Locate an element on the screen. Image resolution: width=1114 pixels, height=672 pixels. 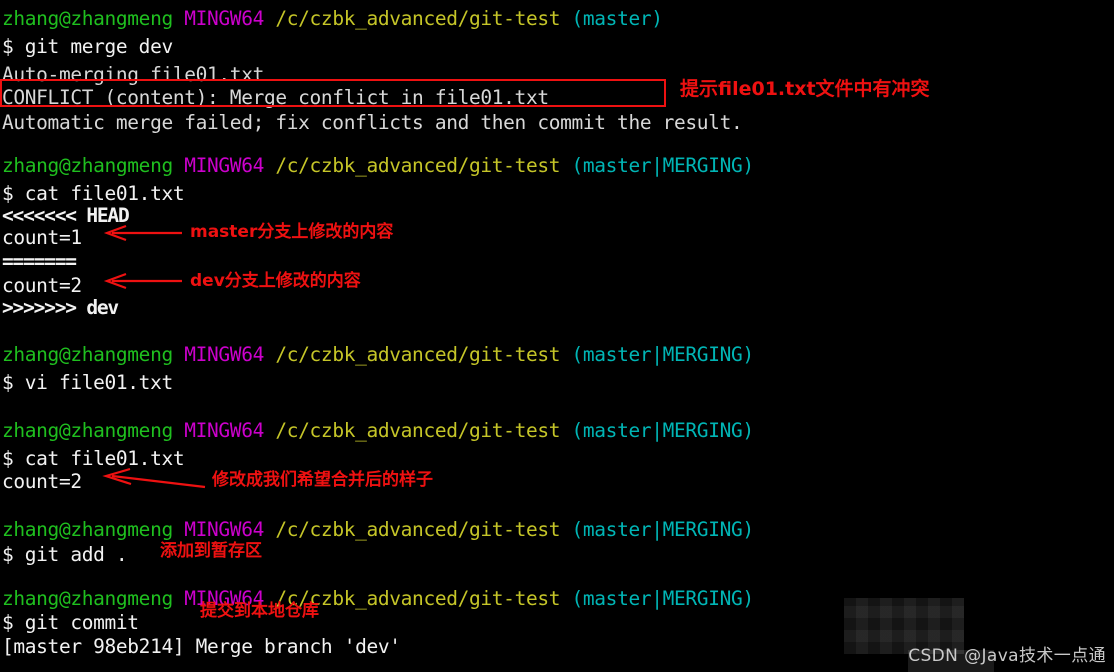
arrow-dev-note is located at coordinates (142, 281).